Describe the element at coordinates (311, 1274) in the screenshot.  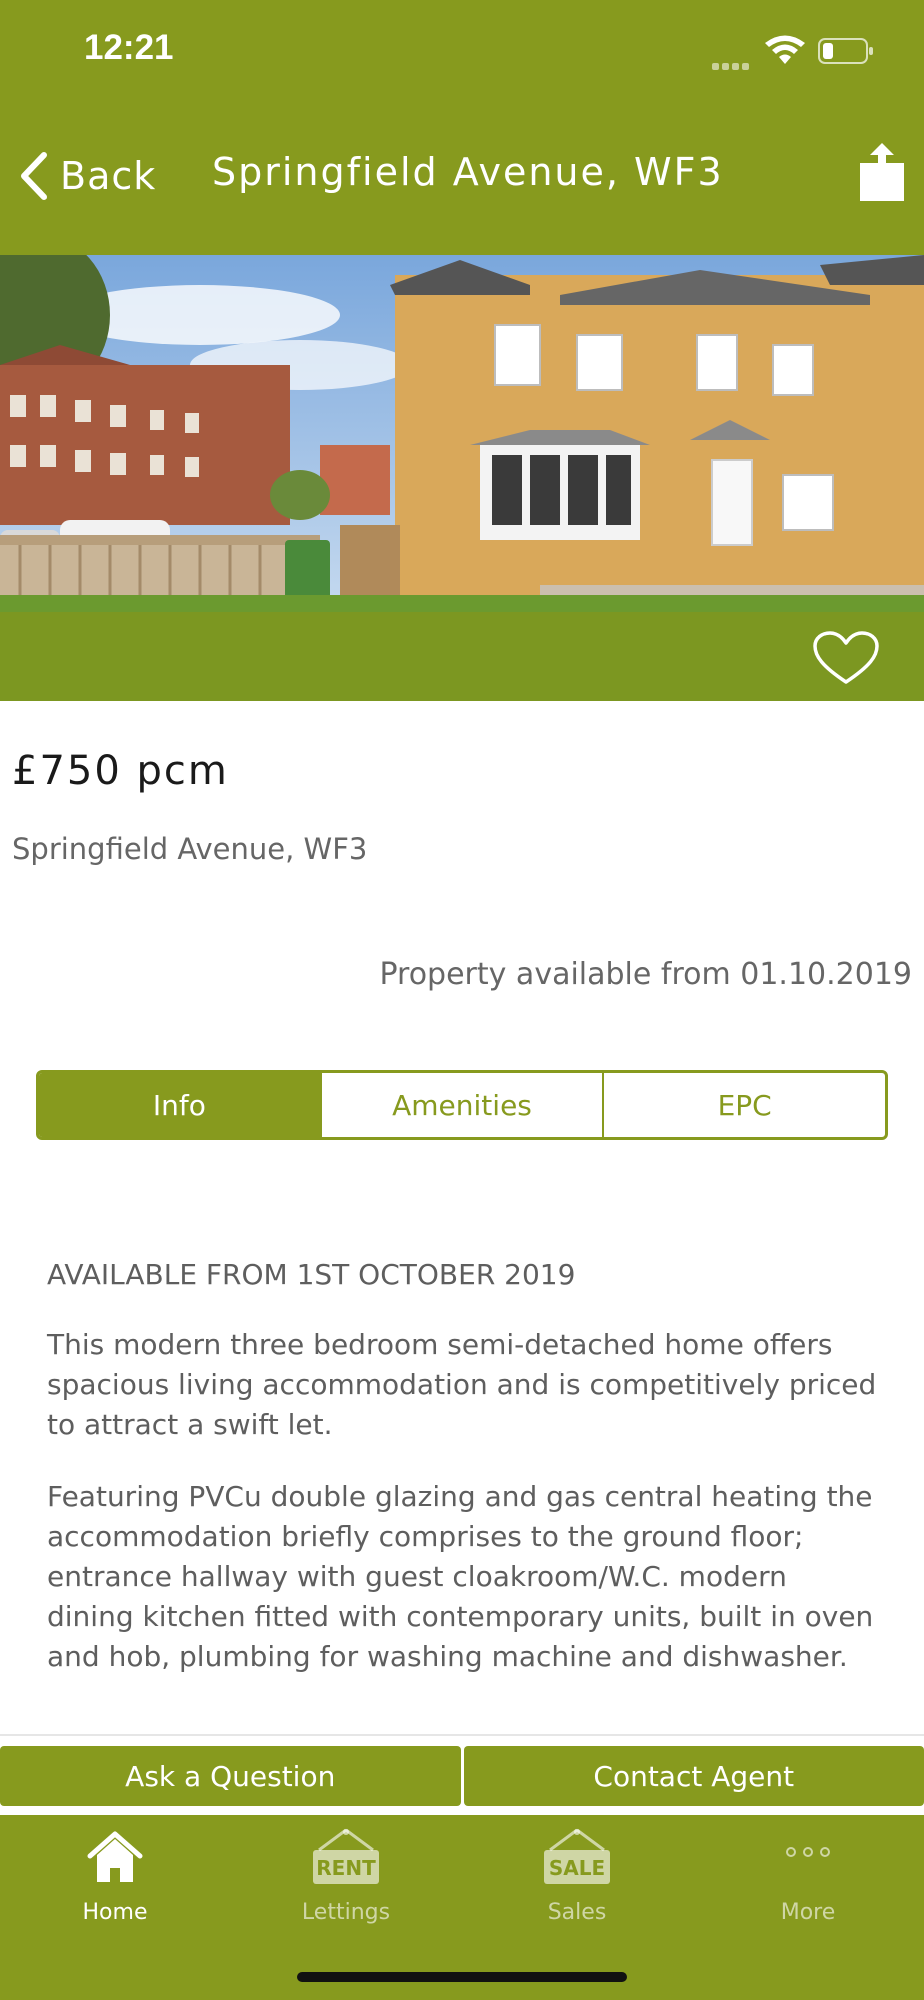
I see `description-headline: AVAILABLE FROM 1ST OCTOBER 2019` at that location.